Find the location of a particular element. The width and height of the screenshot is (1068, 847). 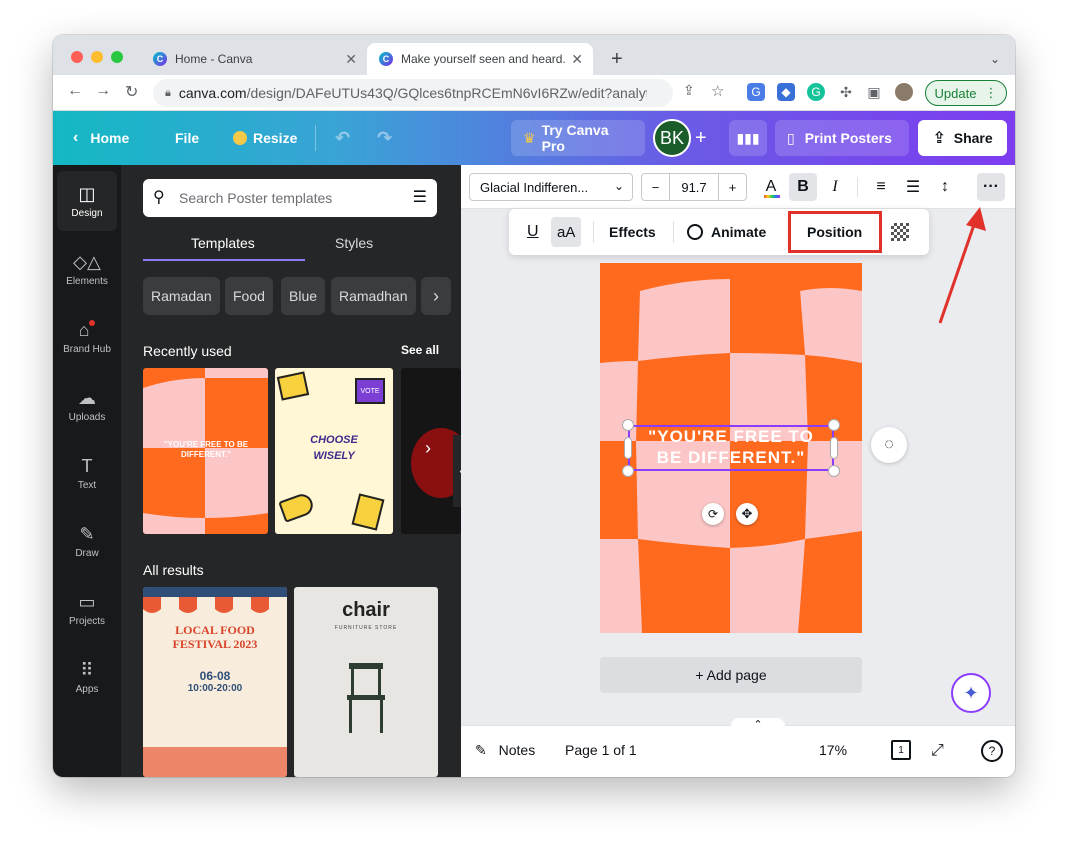

undo-icon: ↶ is located at coordinates (342, 138).